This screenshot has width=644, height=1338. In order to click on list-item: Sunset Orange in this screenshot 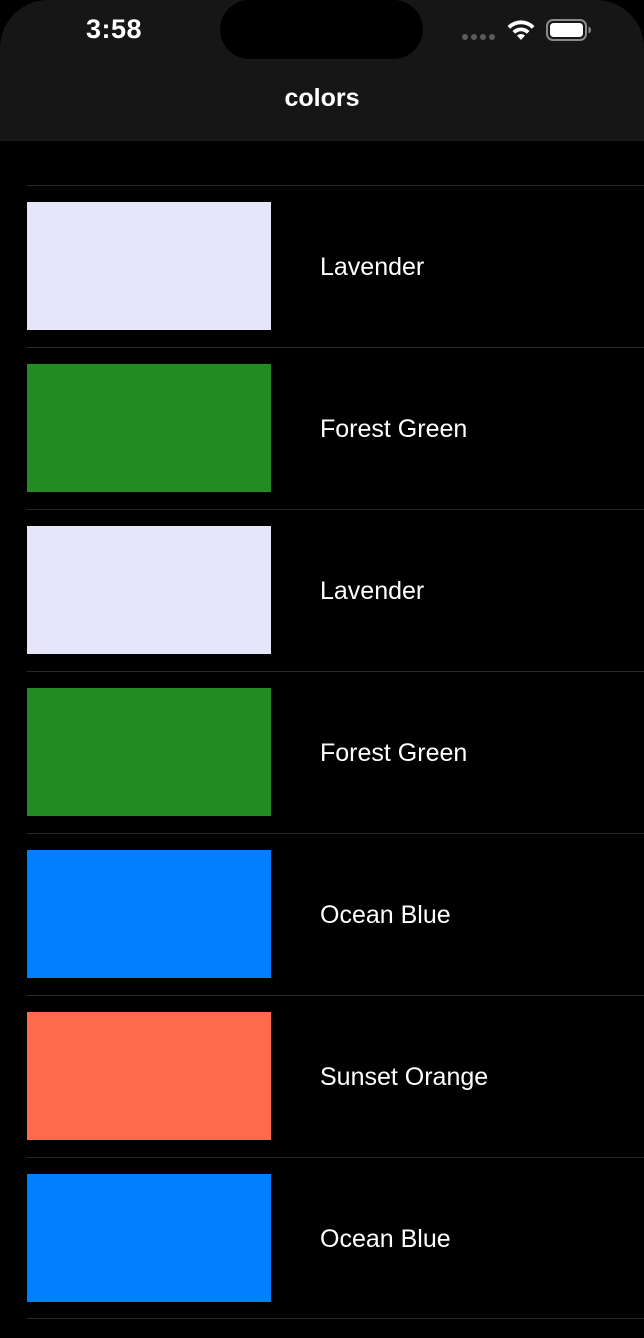, I will do `click(335, 1076)`.